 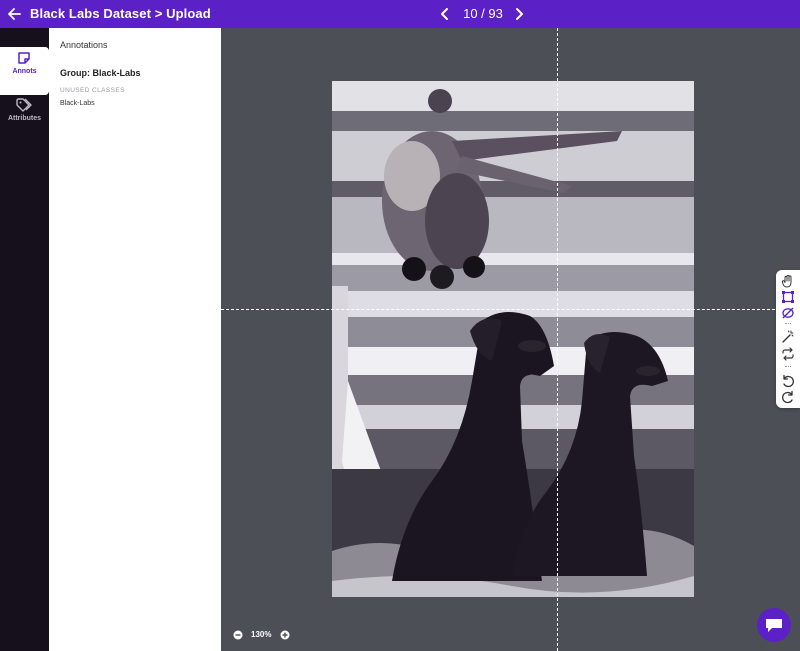 I want to click on rail-item-label: Annots, so click(x=24, y=71).